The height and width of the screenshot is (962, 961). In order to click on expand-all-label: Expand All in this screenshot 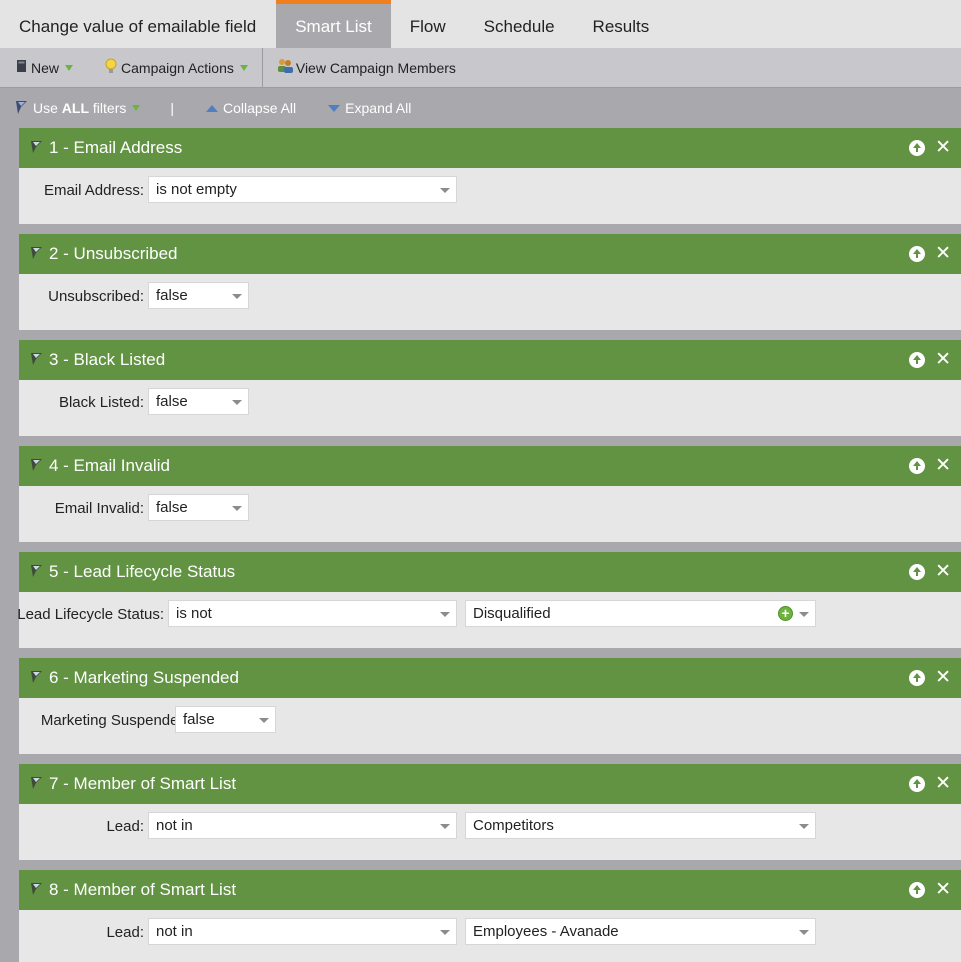, I will do `click(378, 108)`.